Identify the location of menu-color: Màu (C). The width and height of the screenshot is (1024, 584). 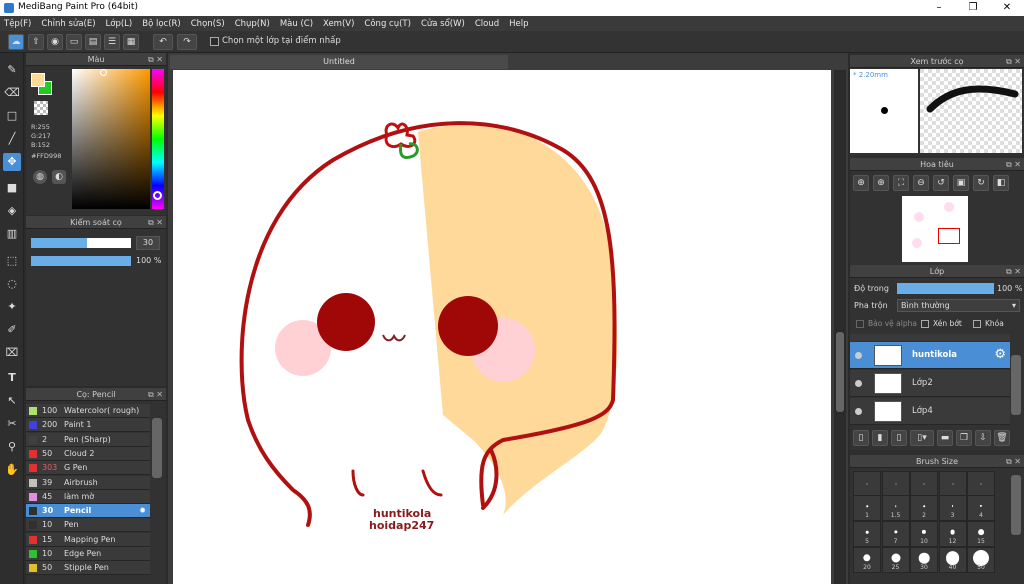
(296, 24).